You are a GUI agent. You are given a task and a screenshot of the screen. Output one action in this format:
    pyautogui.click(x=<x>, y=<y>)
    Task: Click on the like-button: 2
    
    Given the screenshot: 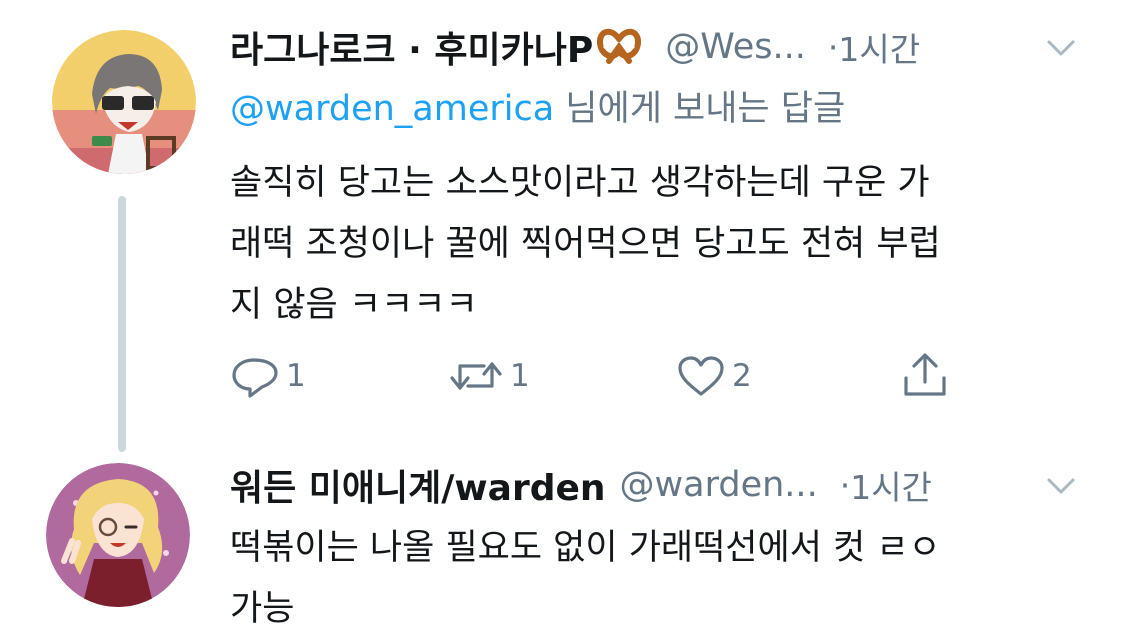 What is the action you would take?
    pyautogui.click(x=714, y=376)
    